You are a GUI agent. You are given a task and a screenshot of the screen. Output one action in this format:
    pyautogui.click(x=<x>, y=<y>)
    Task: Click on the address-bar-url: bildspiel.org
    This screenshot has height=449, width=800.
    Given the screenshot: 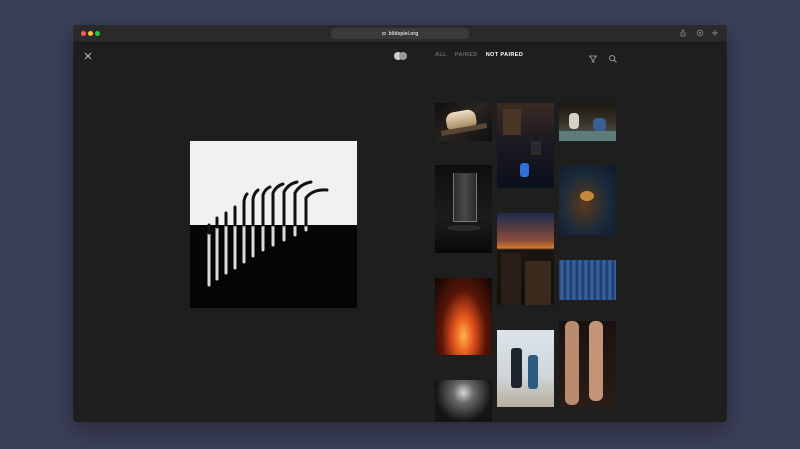 What is the action you would take?
    pyautogui.click(x=403, y=33)
    